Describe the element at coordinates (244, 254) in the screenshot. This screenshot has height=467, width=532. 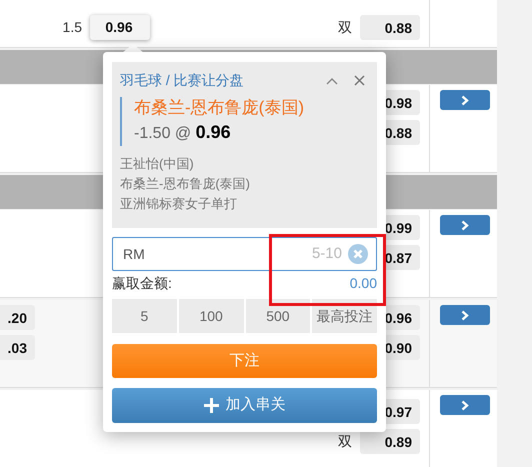
I see `stake-field: RM 5-10` at that location.